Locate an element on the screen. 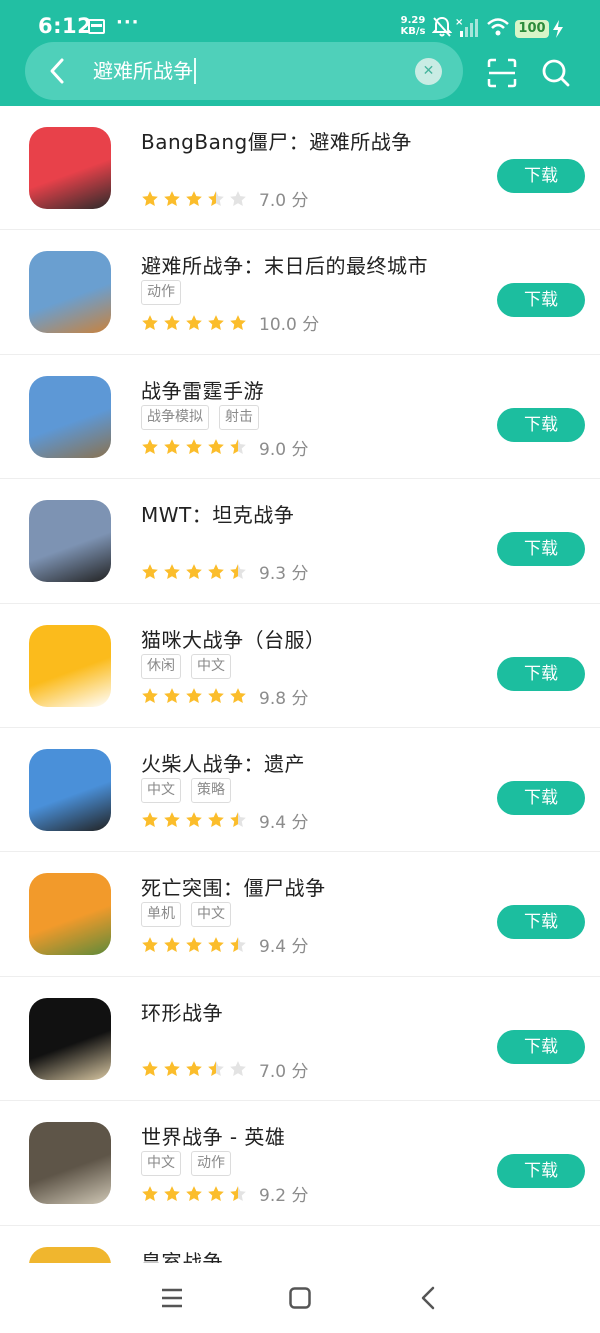  app-list-item: BangBang僵尸：避难所战争 7.0 分 下载 is located at coordinates (300, 168).